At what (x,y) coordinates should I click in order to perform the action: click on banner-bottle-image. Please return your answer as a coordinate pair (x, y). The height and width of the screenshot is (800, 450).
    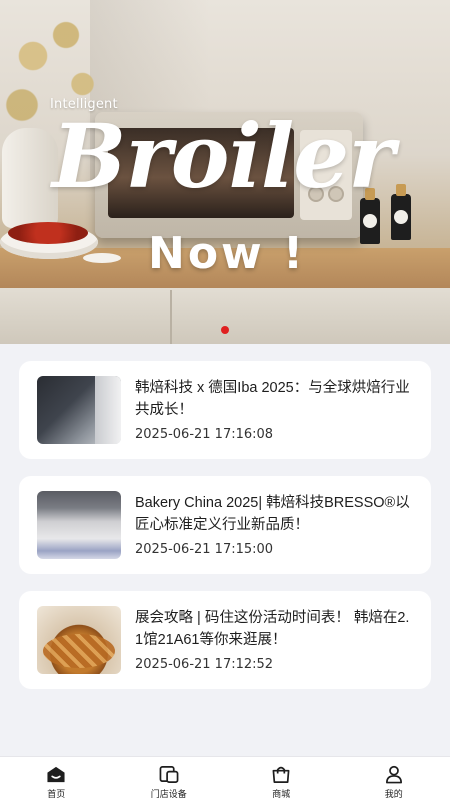
    Looking at the image, I should click on (401, 212).